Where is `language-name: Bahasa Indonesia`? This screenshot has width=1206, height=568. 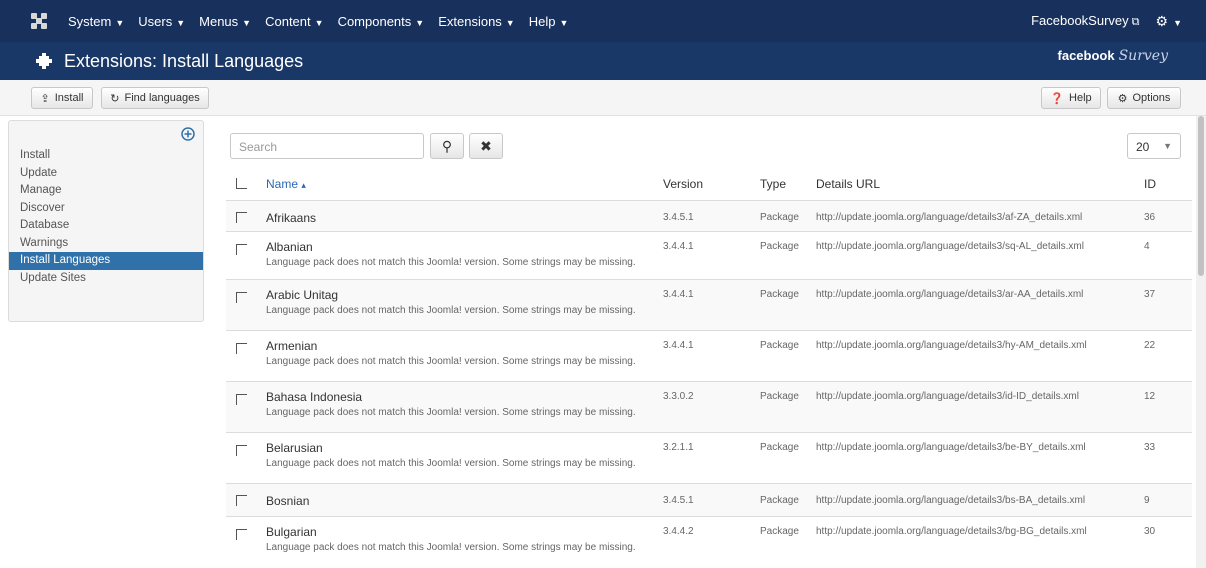
language-name: Bahasa Indonesia is located at coordinates (314, 397).